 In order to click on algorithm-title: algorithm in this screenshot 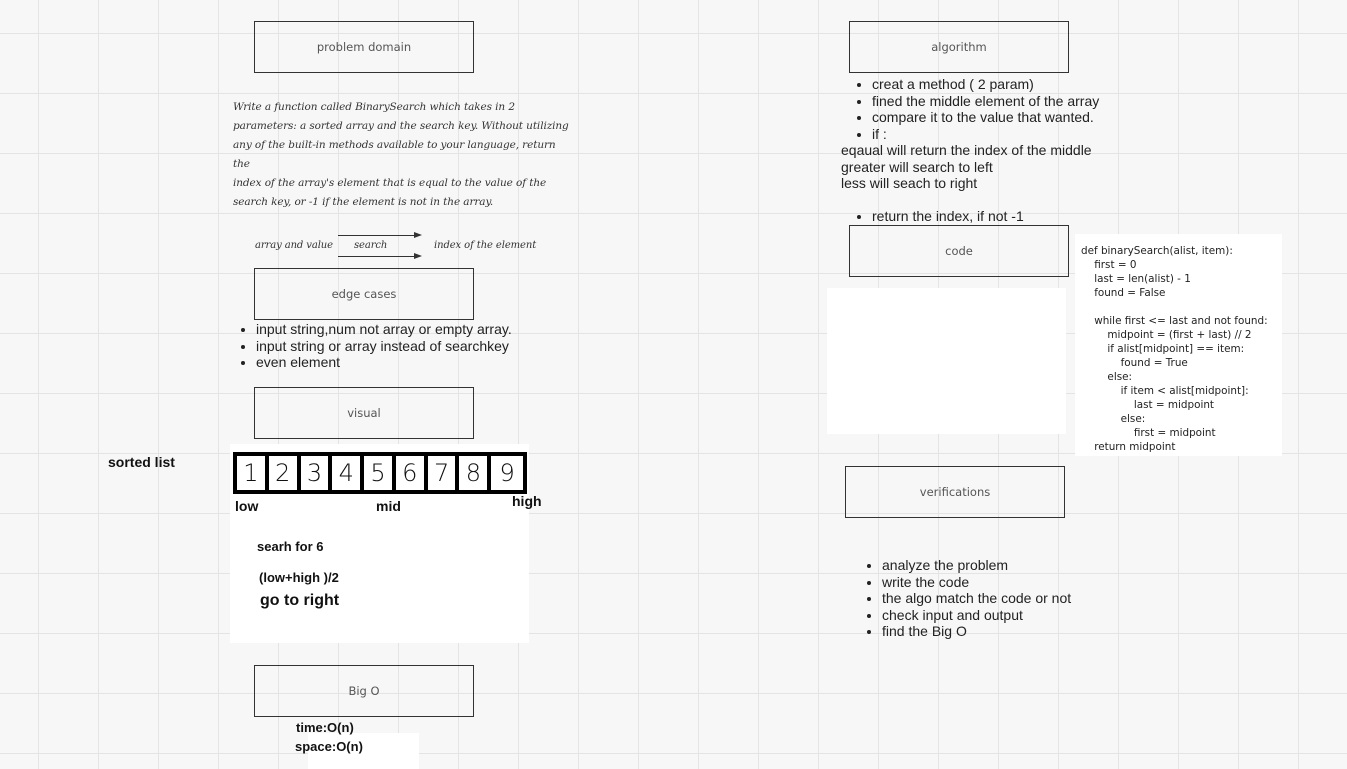, I will do `click(959, 47)`.